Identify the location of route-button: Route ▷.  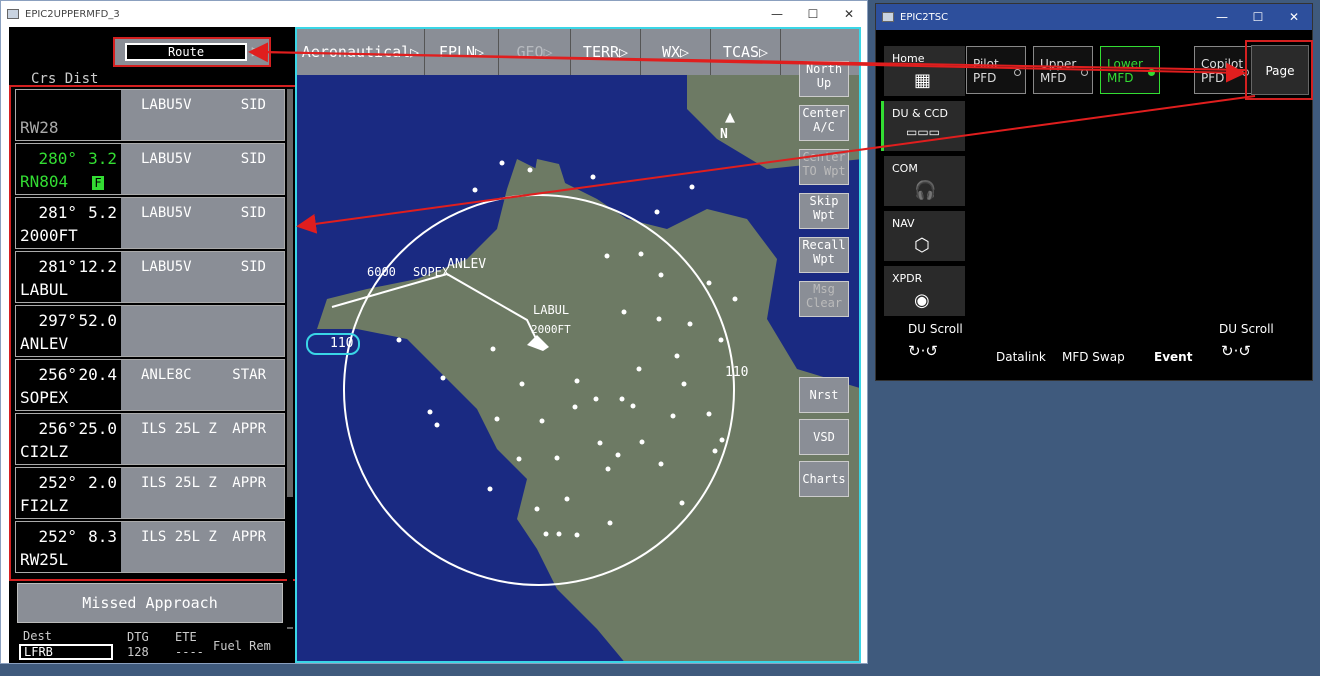
(192, 52).